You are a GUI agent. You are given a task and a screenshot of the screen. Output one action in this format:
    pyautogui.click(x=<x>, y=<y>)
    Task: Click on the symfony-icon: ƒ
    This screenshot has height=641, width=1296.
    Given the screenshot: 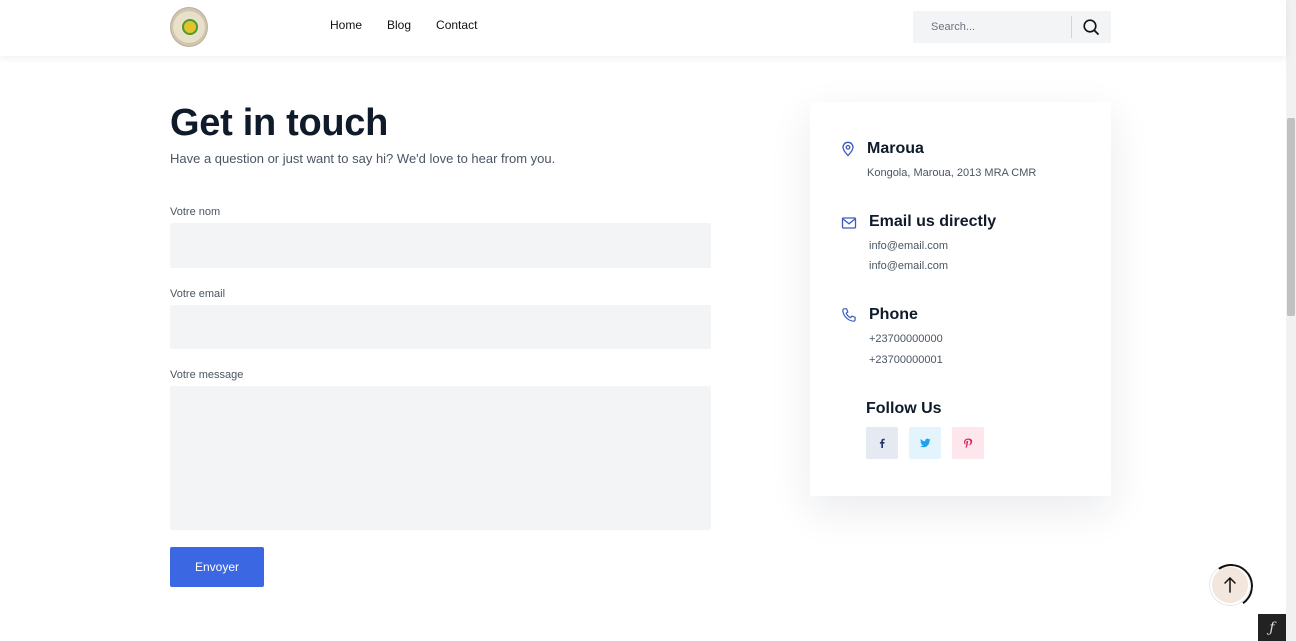 What is the action you would take?
    pyautogui.click(x=1272, y=627)
    